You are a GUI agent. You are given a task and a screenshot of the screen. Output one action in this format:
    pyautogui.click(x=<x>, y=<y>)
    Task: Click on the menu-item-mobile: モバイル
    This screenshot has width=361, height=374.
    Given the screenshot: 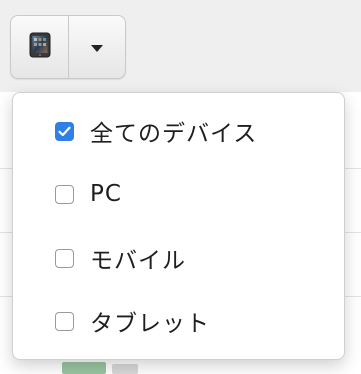 What is the action you would take?
    pyautogui.click(x=178, y=258)
    